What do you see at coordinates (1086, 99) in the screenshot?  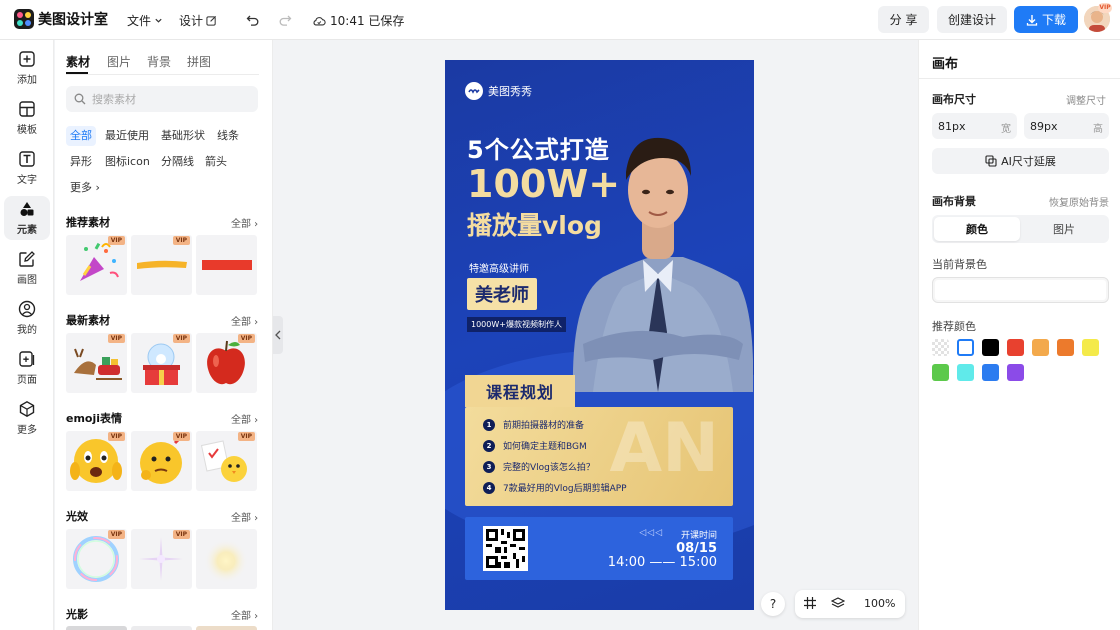 I see `adjust-size-link: 调整尺寸` at bounding box center [1086, 99].